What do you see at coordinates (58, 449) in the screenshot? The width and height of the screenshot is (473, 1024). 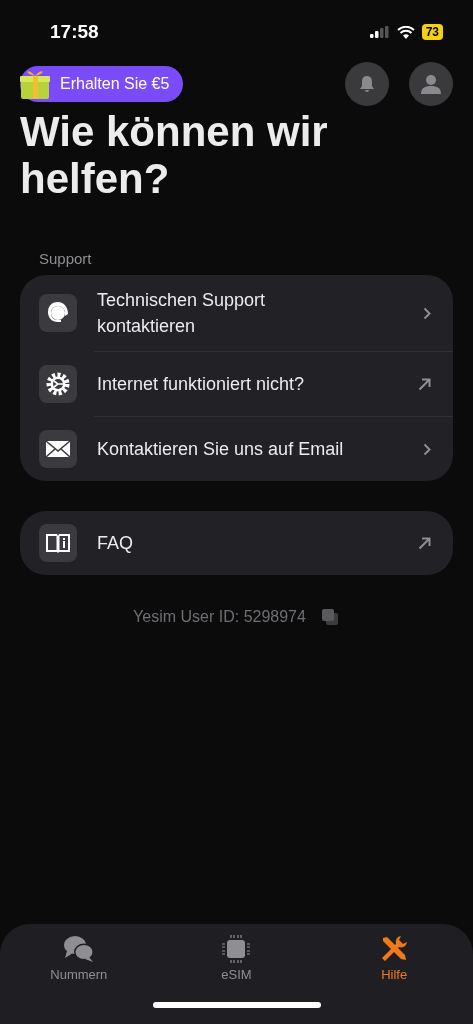 I see `envelope-icon` at bounding box center [58, 449].